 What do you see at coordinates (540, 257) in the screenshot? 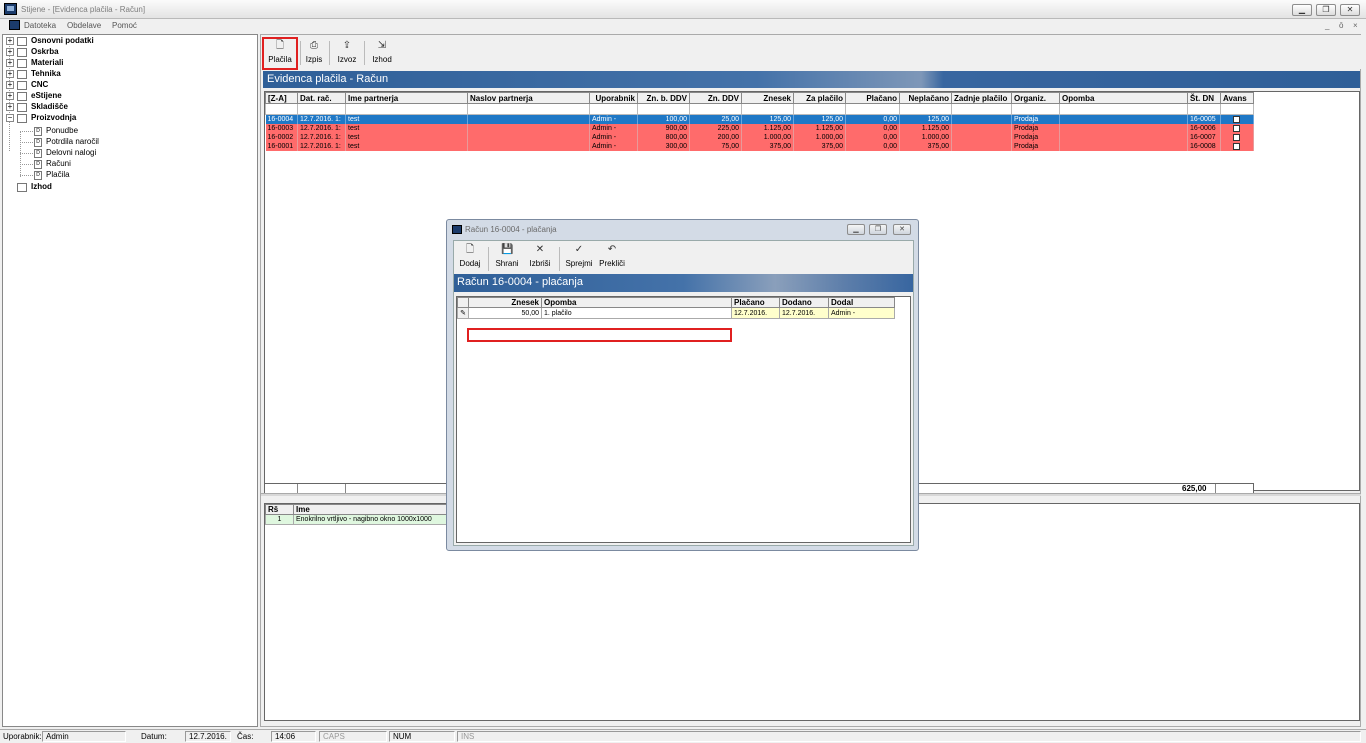
I see `izbrisi-button: ✕ Izbriši` at bounding box center [540, 257].